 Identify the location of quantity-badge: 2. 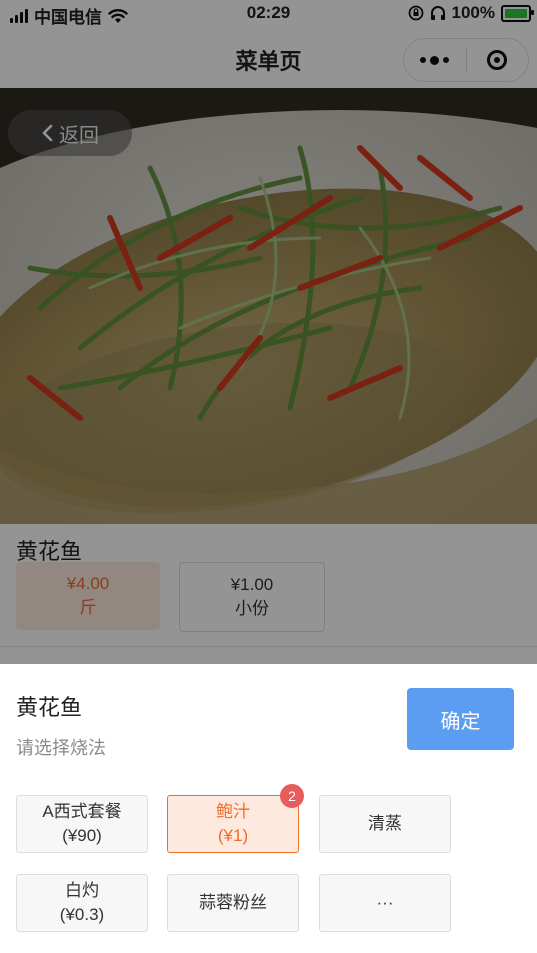
(292, 796).